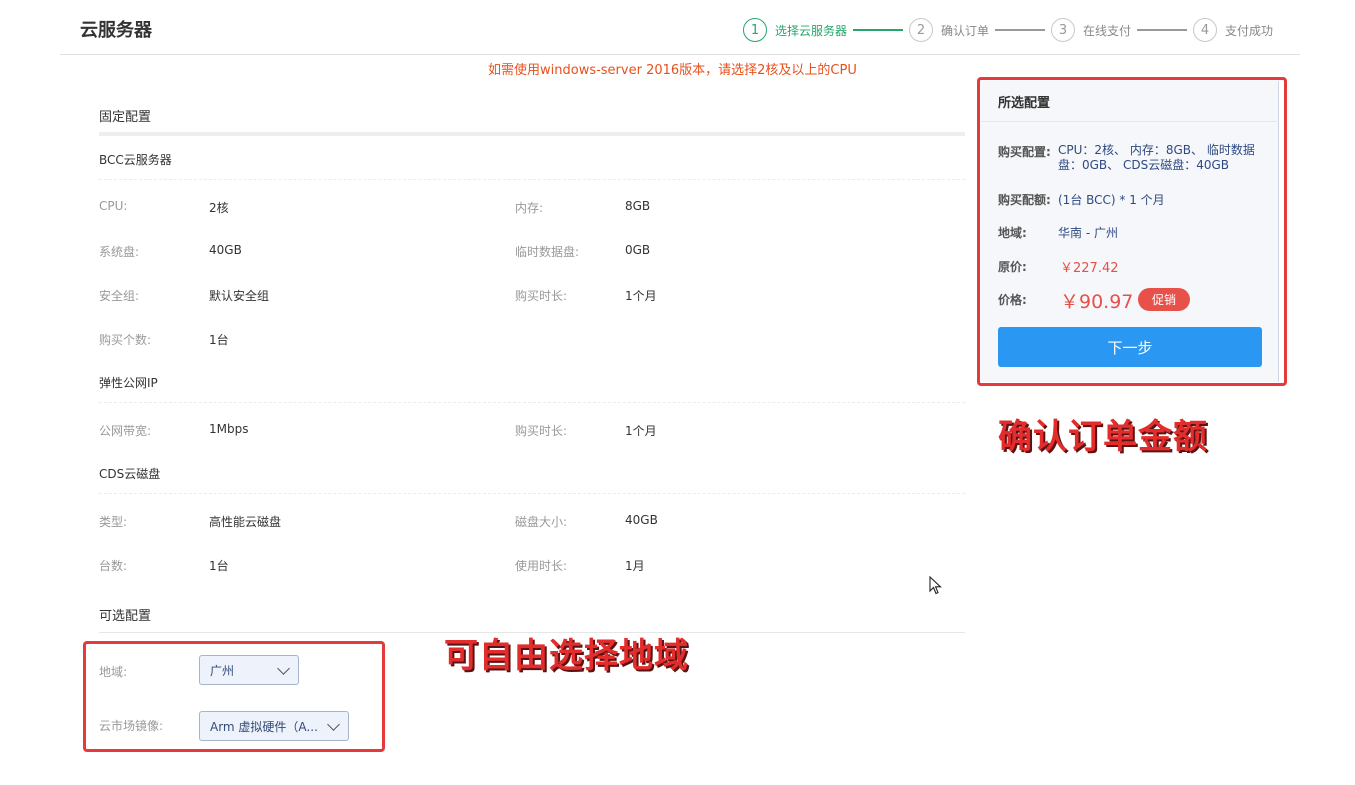 The height and width of the screenshot is (785, 1355). What do you see at coordinates (113, 672) in the screenshot?
I see `region-label: 地域:` at bounding box center [113, 672].